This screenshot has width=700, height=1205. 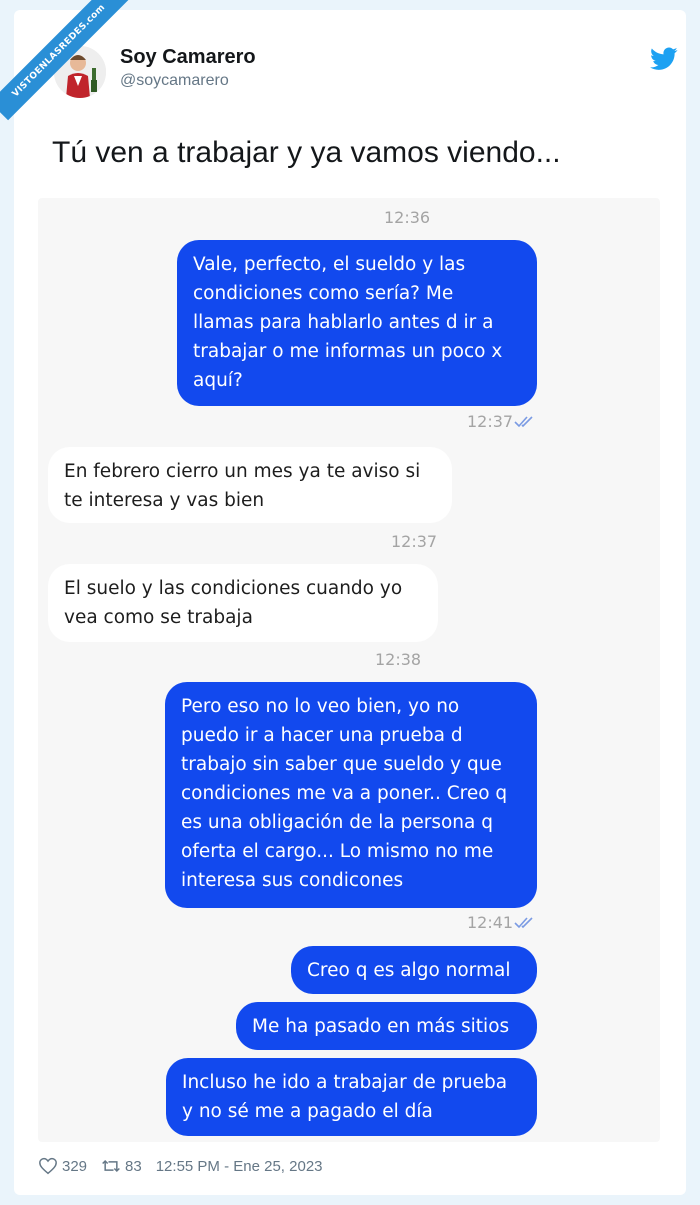 What do you see at coordinates (188, 57) in the screenshot?
I see `author-name: Soy Camarero` at bounding box center [188, 57].